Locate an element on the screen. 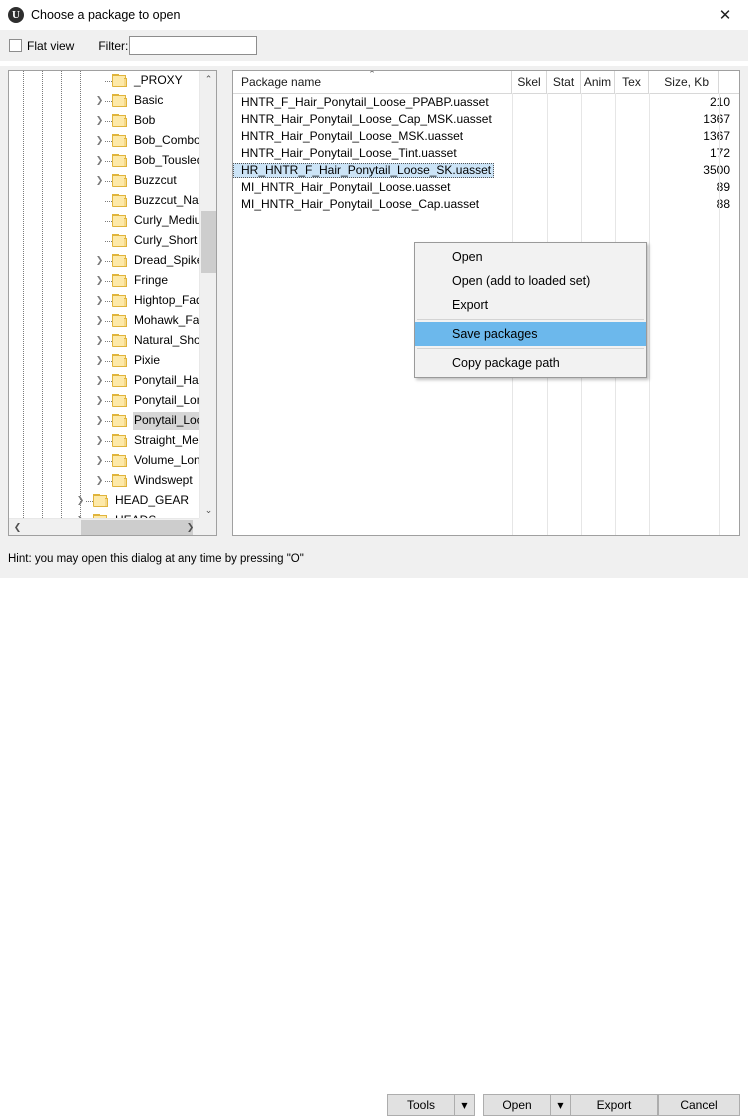  tree-item-head_gear: ❯ HEAD_GEAR is located at coordinates (104, 501).